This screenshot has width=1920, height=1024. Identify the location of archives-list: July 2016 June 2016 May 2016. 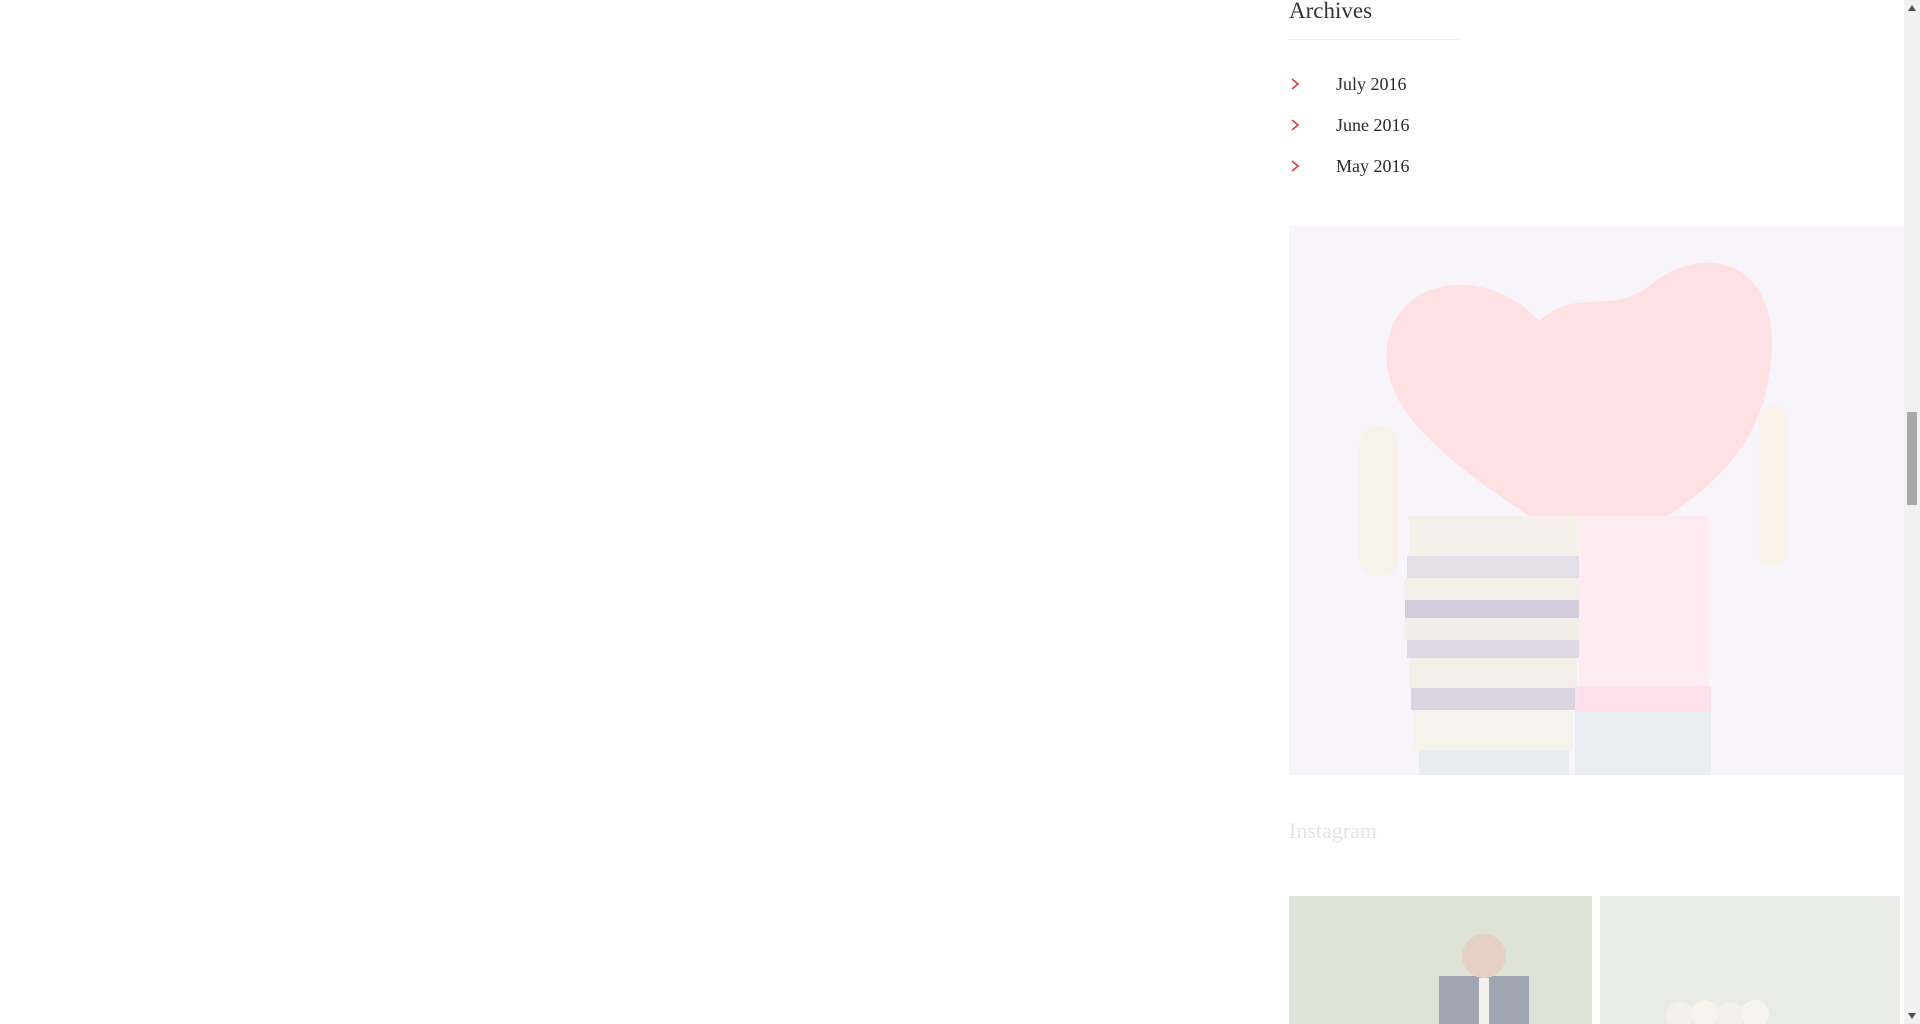
(1349, 128).